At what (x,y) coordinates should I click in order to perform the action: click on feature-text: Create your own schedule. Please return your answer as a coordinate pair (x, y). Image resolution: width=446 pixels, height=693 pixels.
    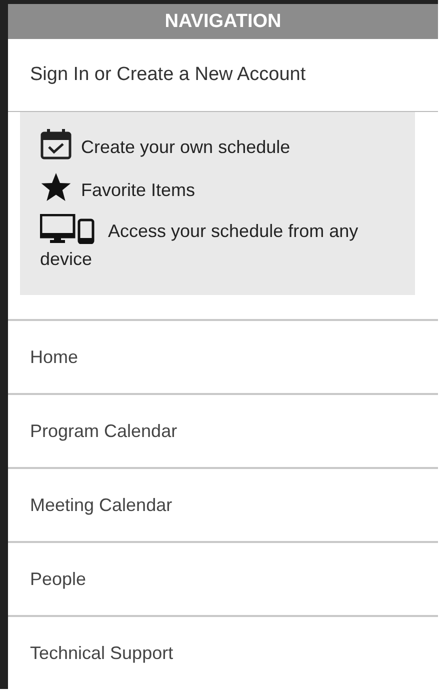
    Looking at the image, I should click on (223, 144).